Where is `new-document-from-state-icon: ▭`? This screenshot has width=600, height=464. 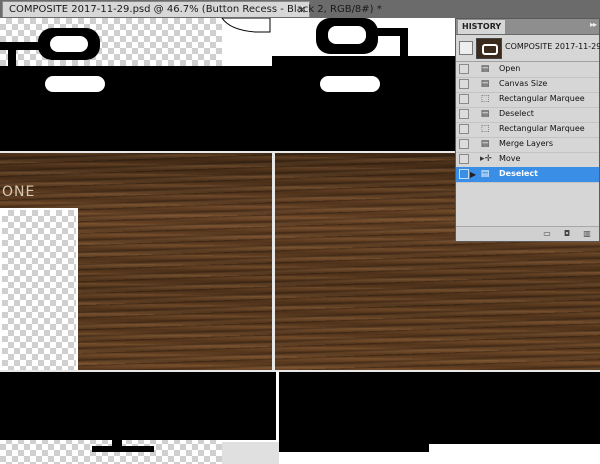
new-document-from-state-icon: ▭ is located at coordinates (547, 233).